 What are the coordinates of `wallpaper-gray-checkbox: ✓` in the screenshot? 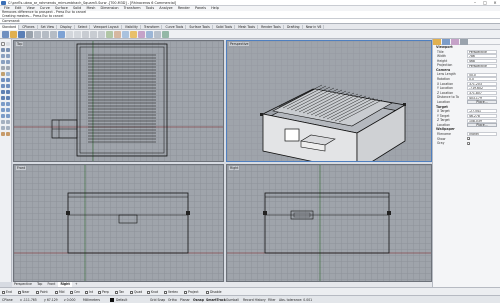 It's located at (469, 143).